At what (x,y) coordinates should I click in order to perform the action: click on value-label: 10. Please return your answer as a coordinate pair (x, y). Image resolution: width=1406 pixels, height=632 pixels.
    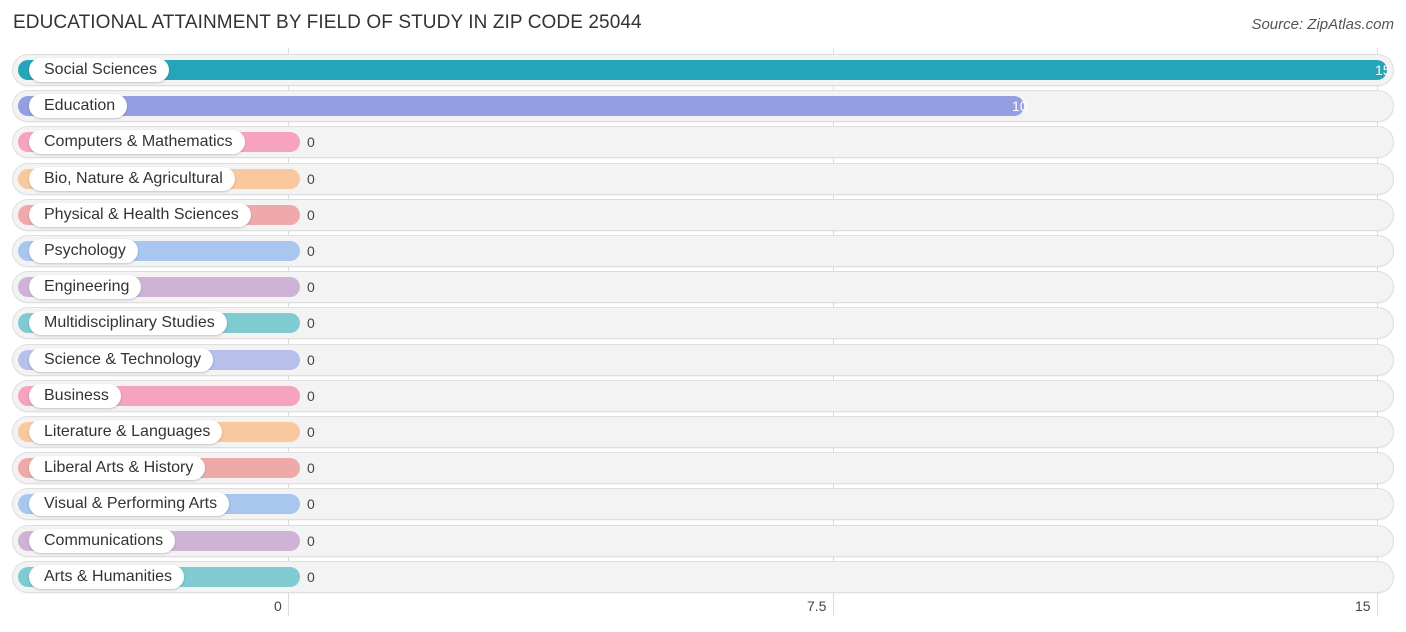
    Looking at the image, I should click on (1020, 106).